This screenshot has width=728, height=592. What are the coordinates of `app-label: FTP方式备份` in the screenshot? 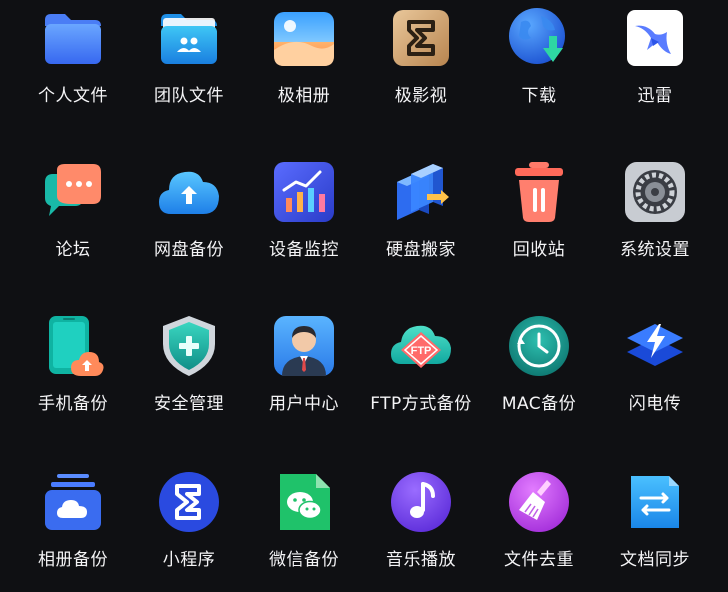 It's located at (421, 404).